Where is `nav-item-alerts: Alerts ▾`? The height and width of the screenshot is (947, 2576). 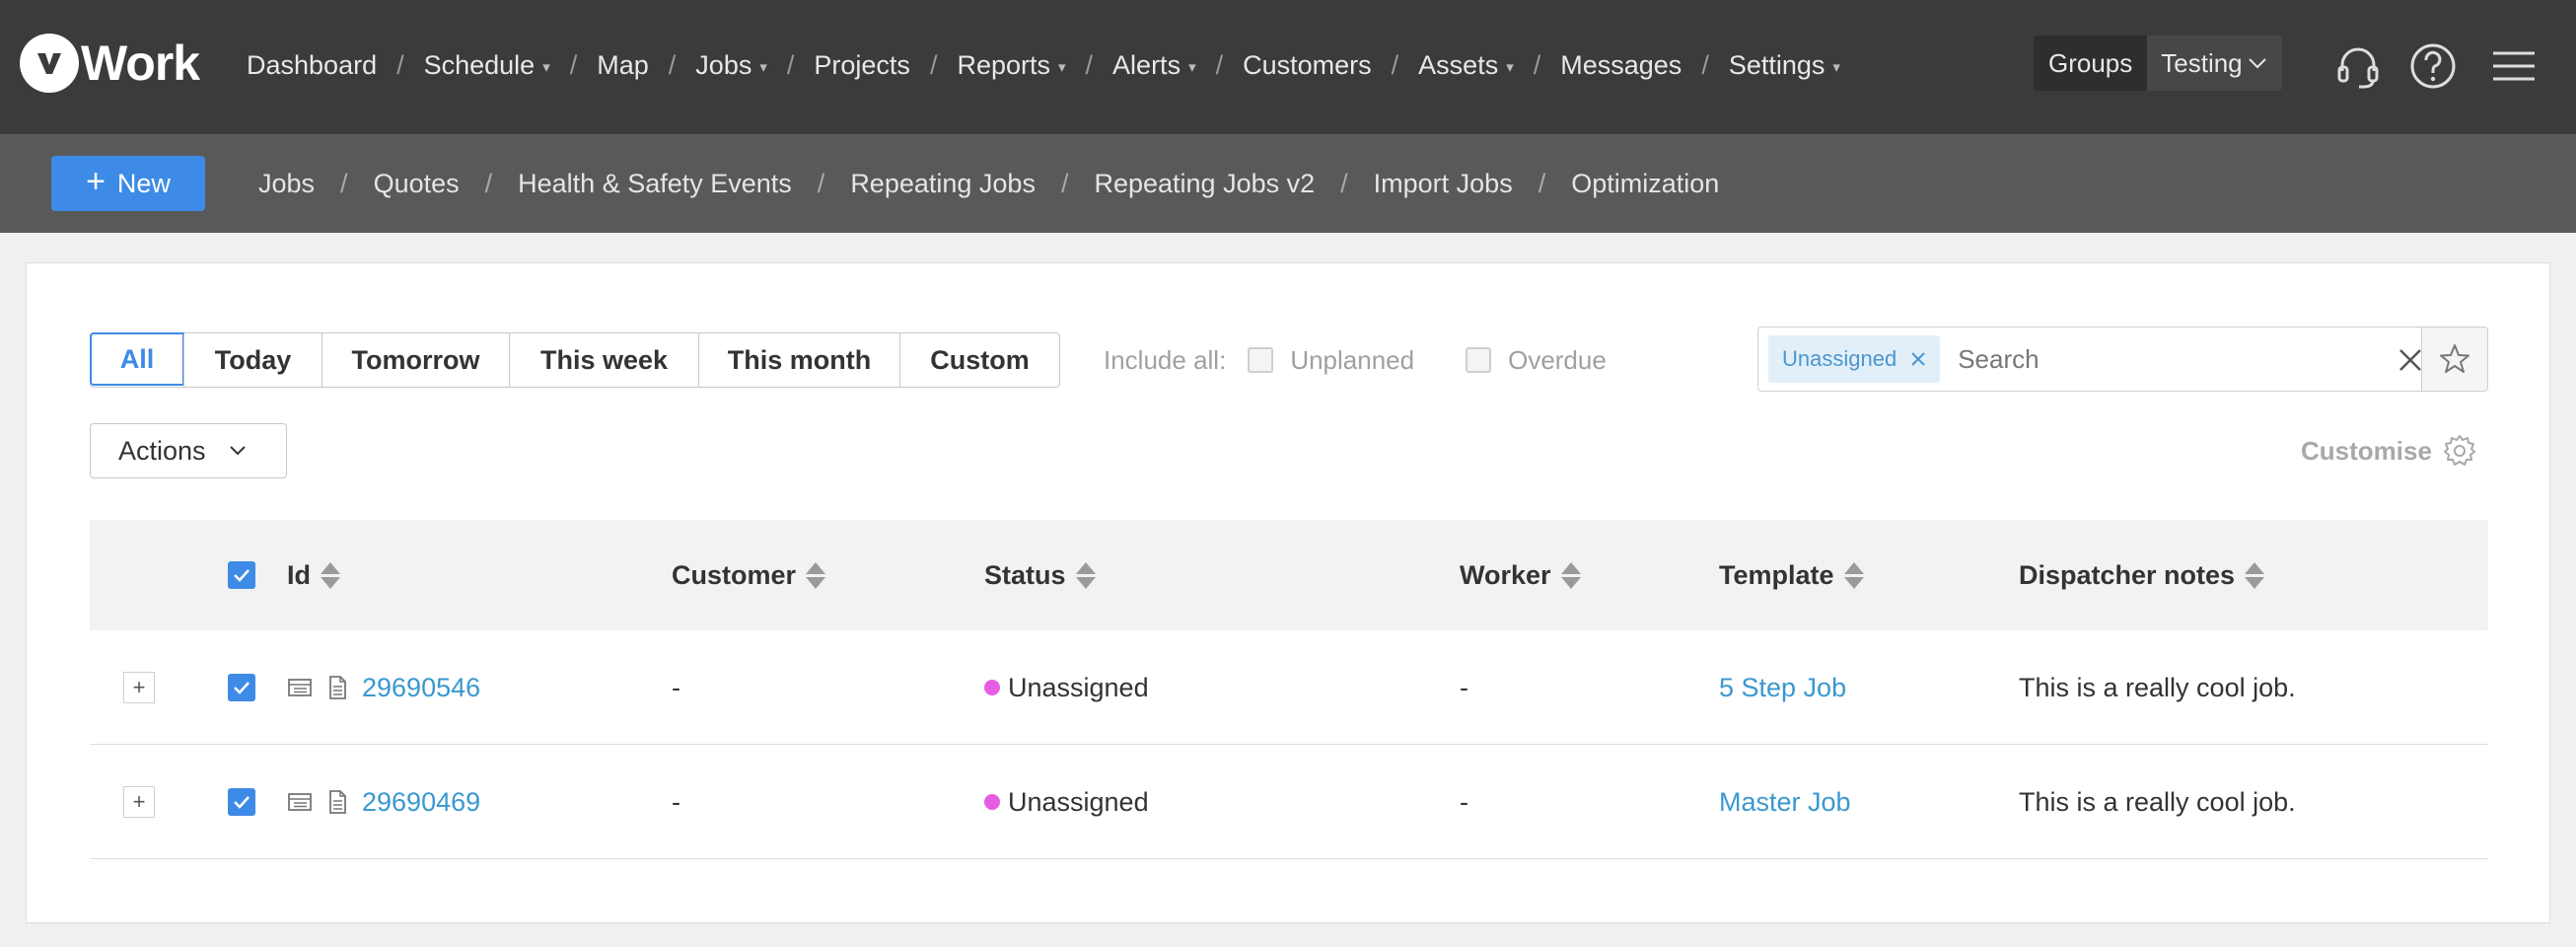
nav-item-alerts: Alerts ▾ is located at coordinates (1154, 65).